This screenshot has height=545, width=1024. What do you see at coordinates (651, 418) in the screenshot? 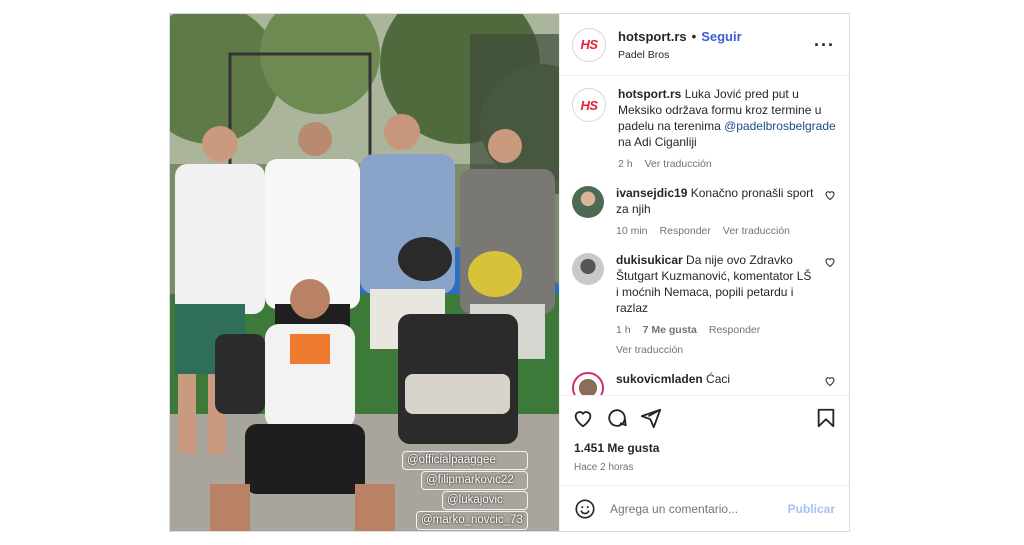
I see `share-icon` at bounding box center [651, 418].